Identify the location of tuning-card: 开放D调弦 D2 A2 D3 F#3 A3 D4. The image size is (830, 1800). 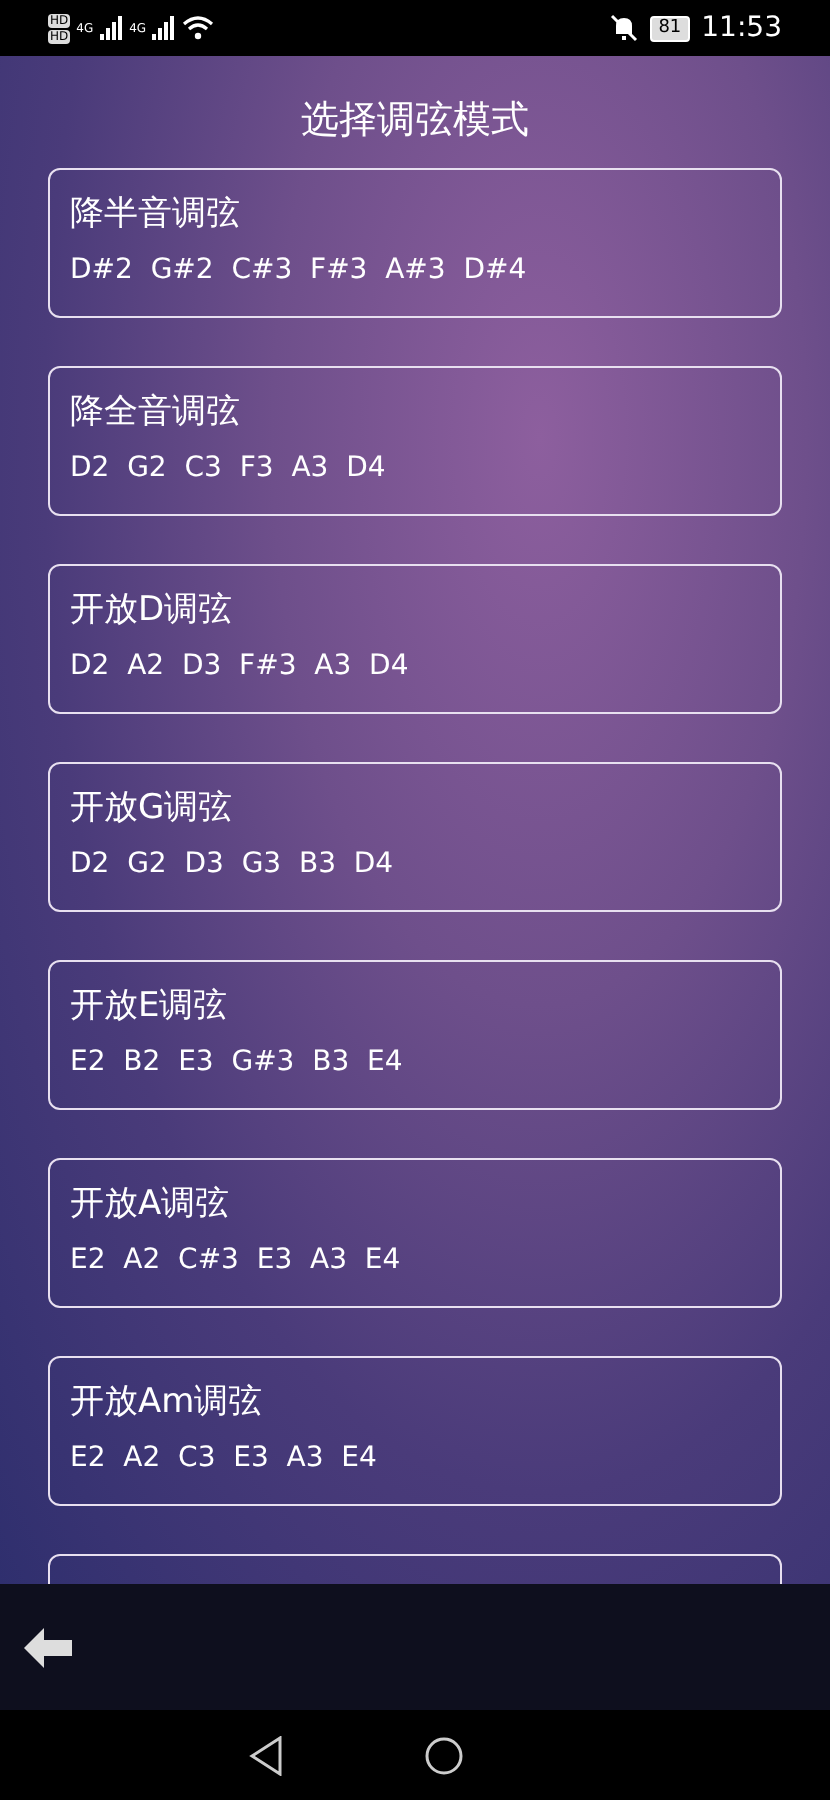
(415, 639).